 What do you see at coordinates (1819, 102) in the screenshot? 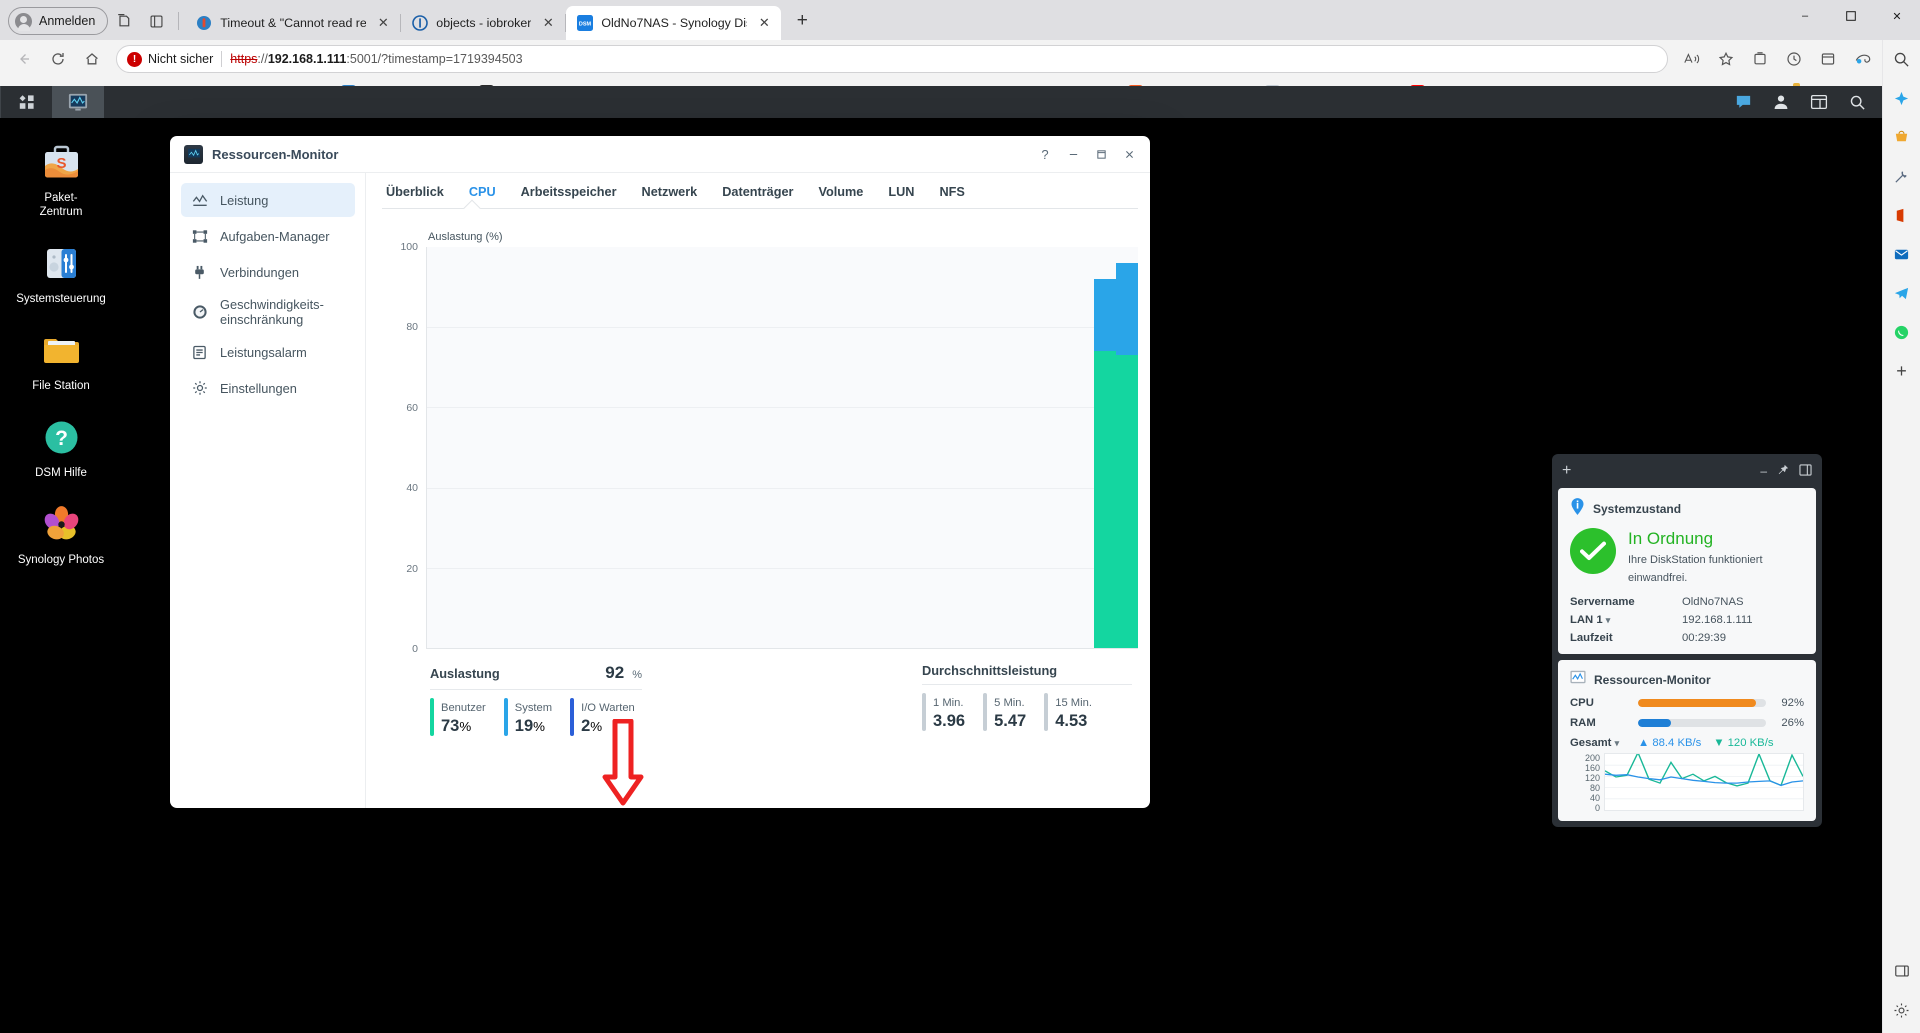
I see `widgets-icon` at bounding box center [1819, 102].